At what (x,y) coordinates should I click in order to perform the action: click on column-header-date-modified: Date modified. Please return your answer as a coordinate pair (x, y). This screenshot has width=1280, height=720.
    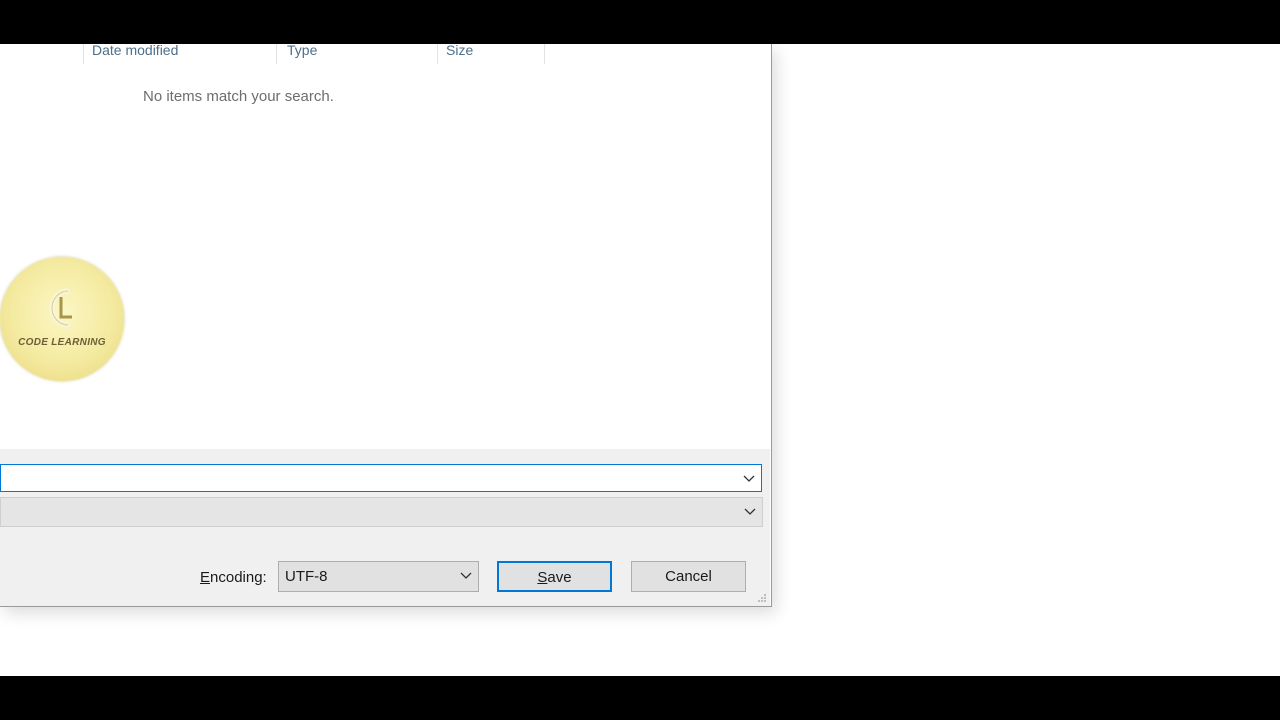
    Looking at the image, I should click on (135, 53).